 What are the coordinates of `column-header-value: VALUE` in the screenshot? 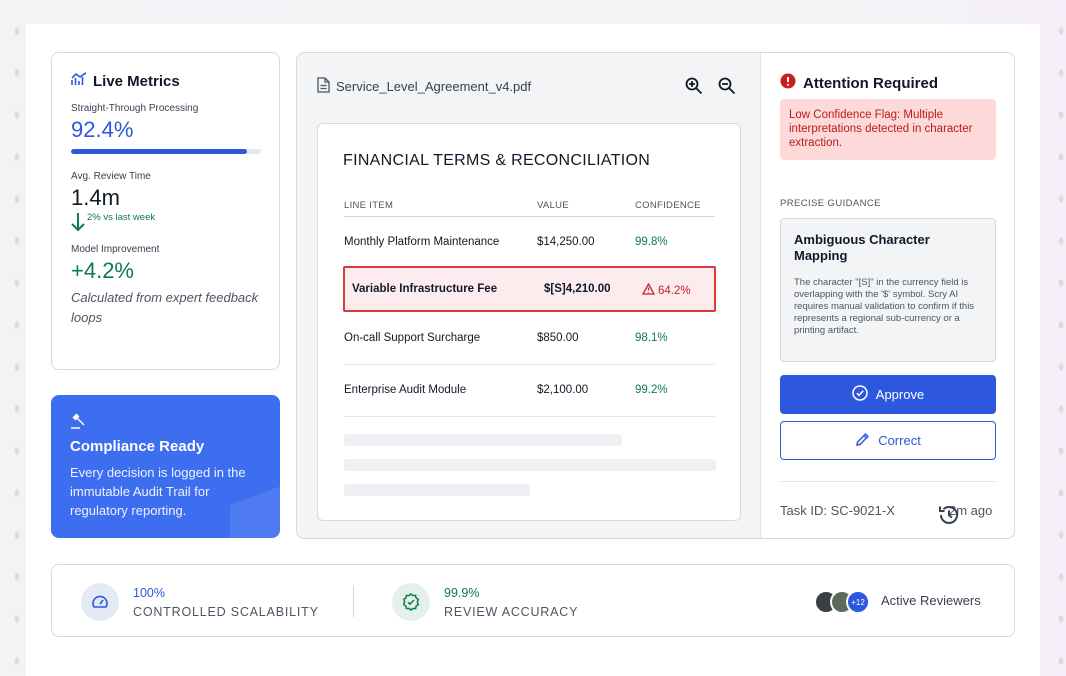 It's located at (553, 205).